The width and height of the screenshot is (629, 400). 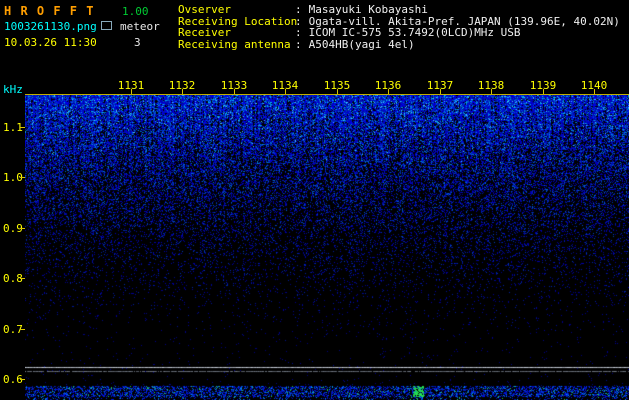 What do you see at coordinates (13, 89) in the screenshot?
I see `freq-unit-label: kHz` at bounding box center [13, 89].